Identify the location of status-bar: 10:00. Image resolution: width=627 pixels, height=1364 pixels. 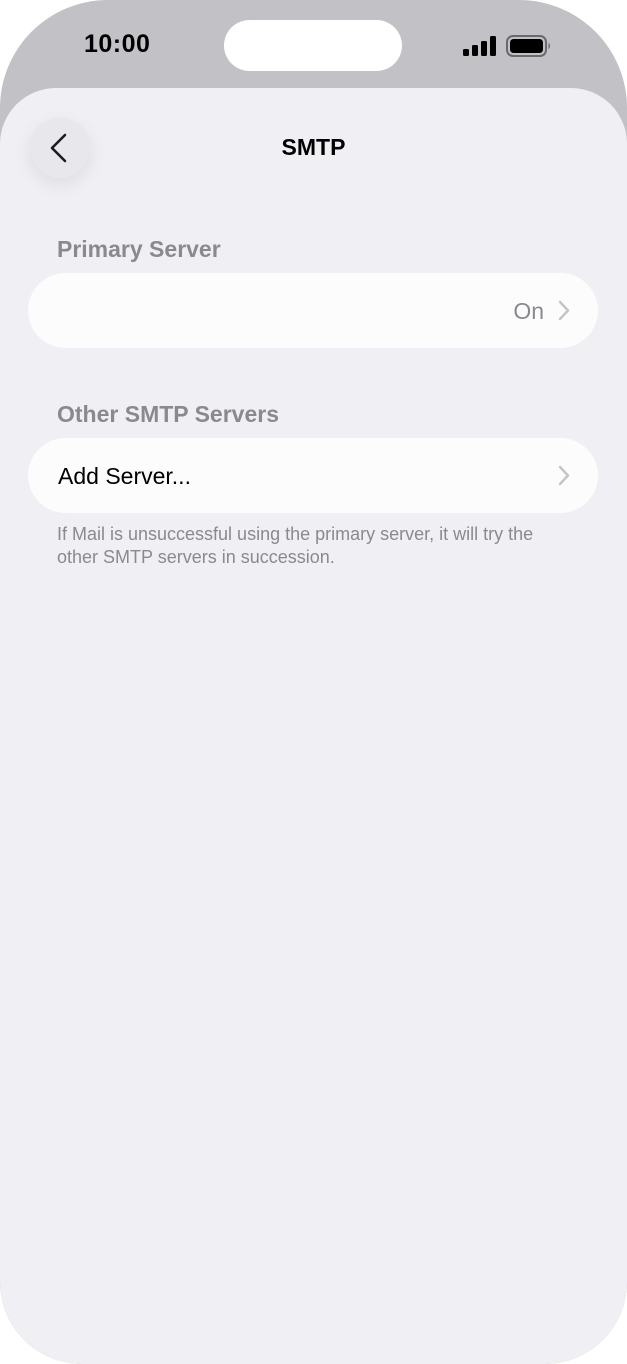
(313, 45).